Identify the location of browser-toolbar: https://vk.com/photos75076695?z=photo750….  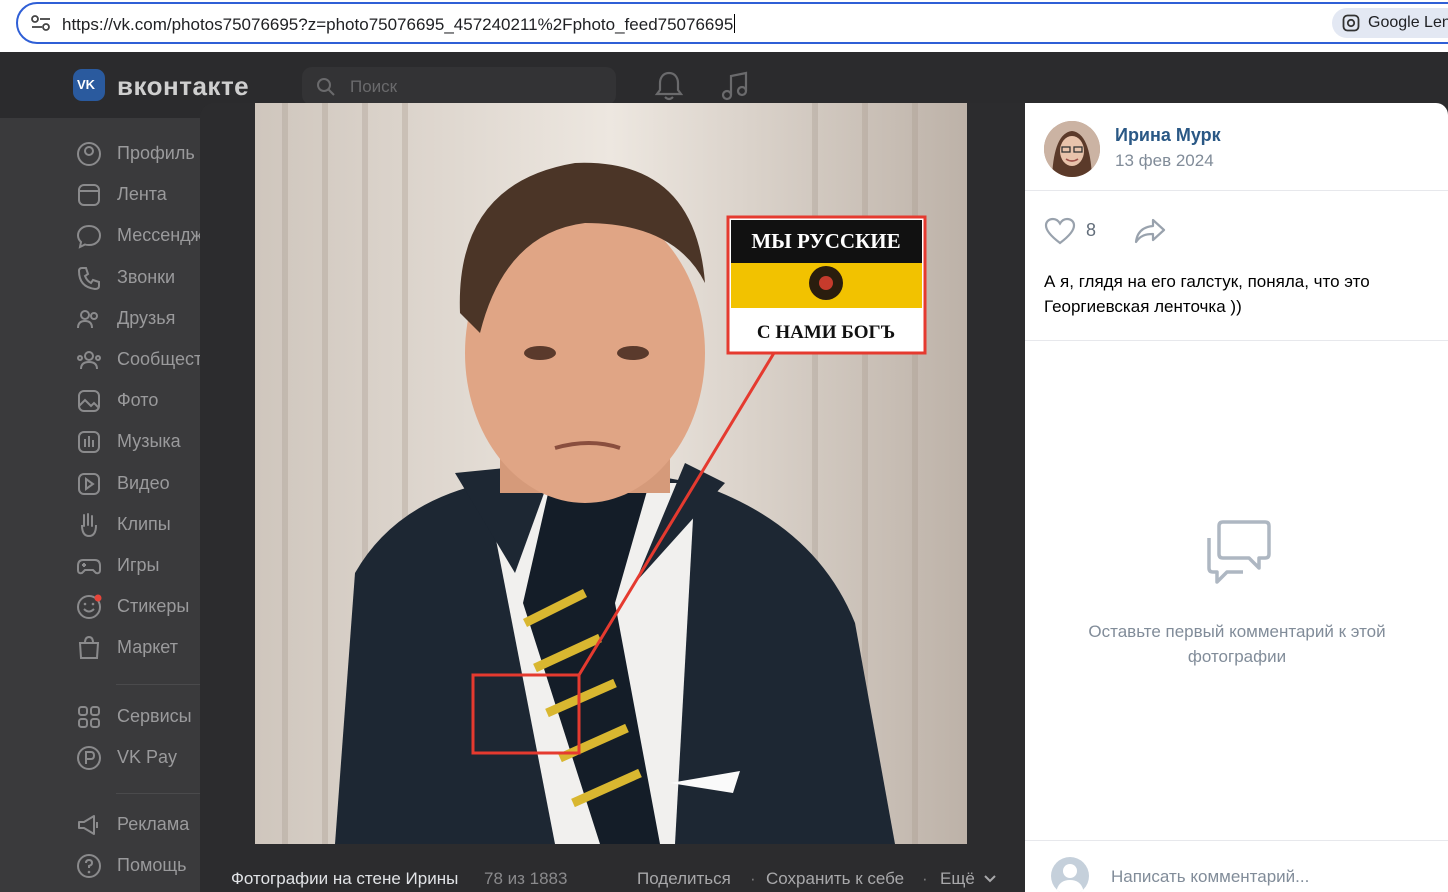
(724, 26).